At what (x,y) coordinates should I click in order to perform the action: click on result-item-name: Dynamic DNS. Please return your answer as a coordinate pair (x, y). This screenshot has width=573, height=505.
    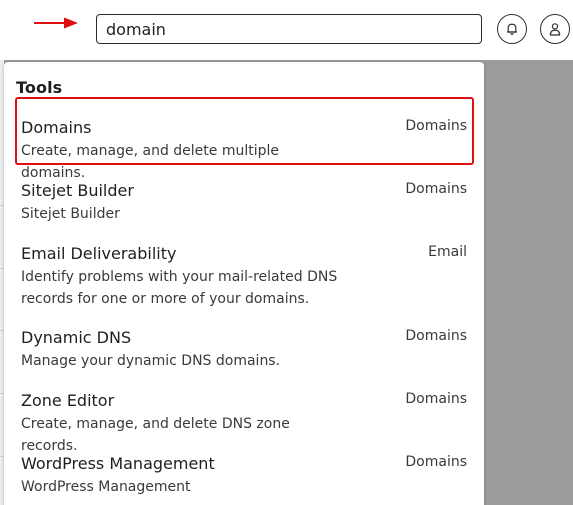
    Looking at the image, I should click on (76, 337).